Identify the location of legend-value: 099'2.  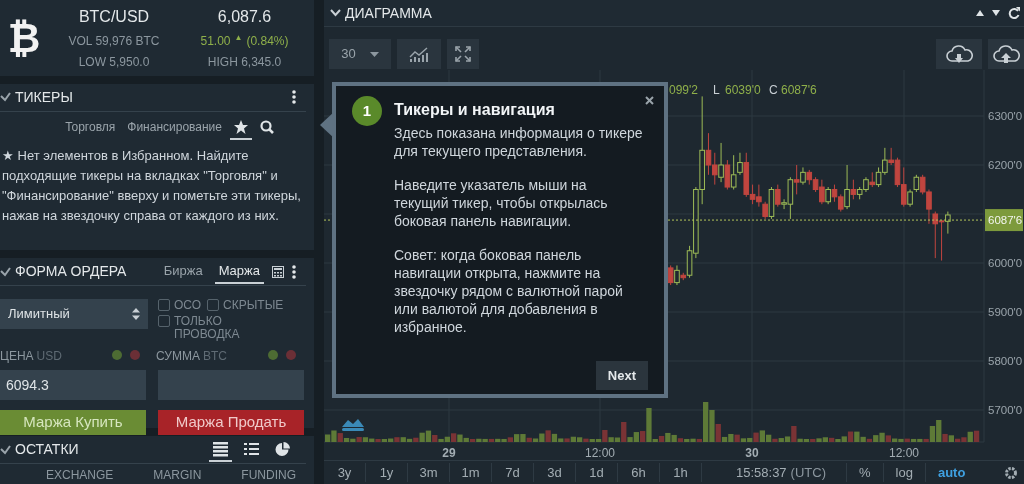
(683, 90).